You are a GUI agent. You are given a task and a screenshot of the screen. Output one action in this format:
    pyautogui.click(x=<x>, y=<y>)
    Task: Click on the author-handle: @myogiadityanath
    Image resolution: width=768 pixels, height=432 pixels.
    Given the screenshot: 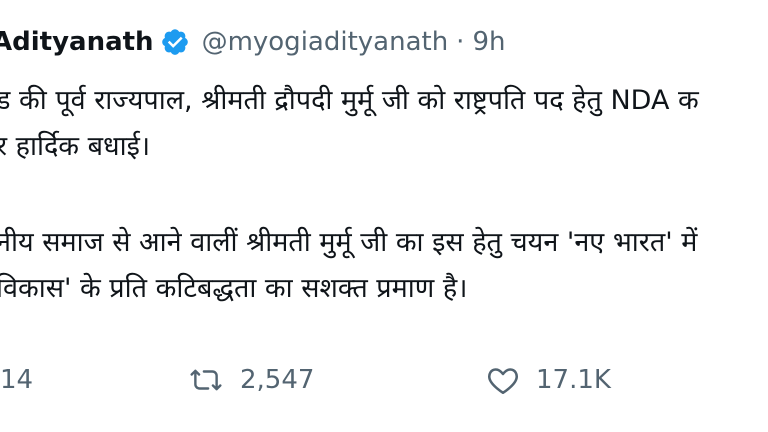 What is the action you would take?
    pyautogui.click(x=325, y=42)
    